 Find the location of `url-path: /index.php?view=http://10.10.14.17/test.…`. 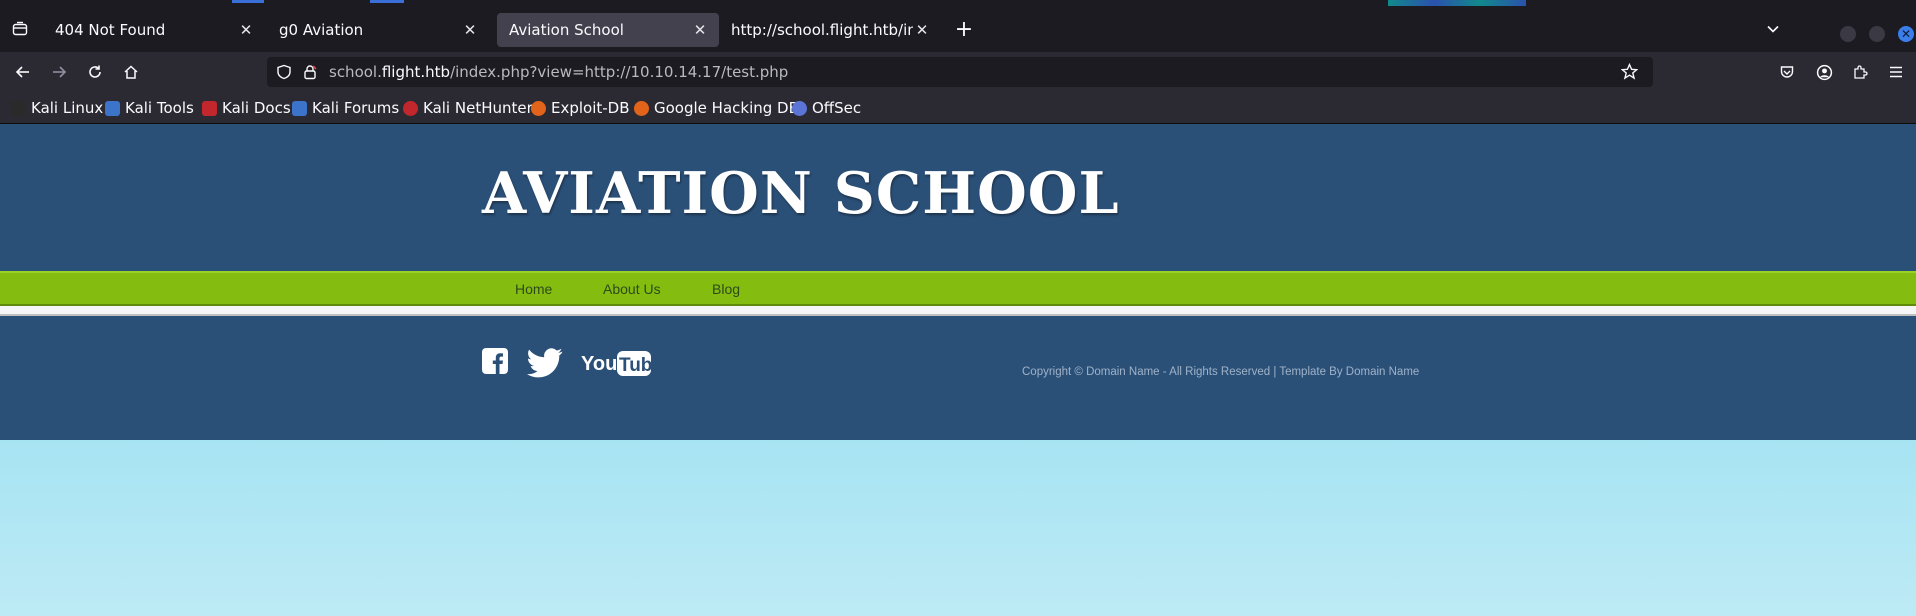

url-path: /index.php?view=http://10.10.14.17/test.… is located at coordinates (619, 72).